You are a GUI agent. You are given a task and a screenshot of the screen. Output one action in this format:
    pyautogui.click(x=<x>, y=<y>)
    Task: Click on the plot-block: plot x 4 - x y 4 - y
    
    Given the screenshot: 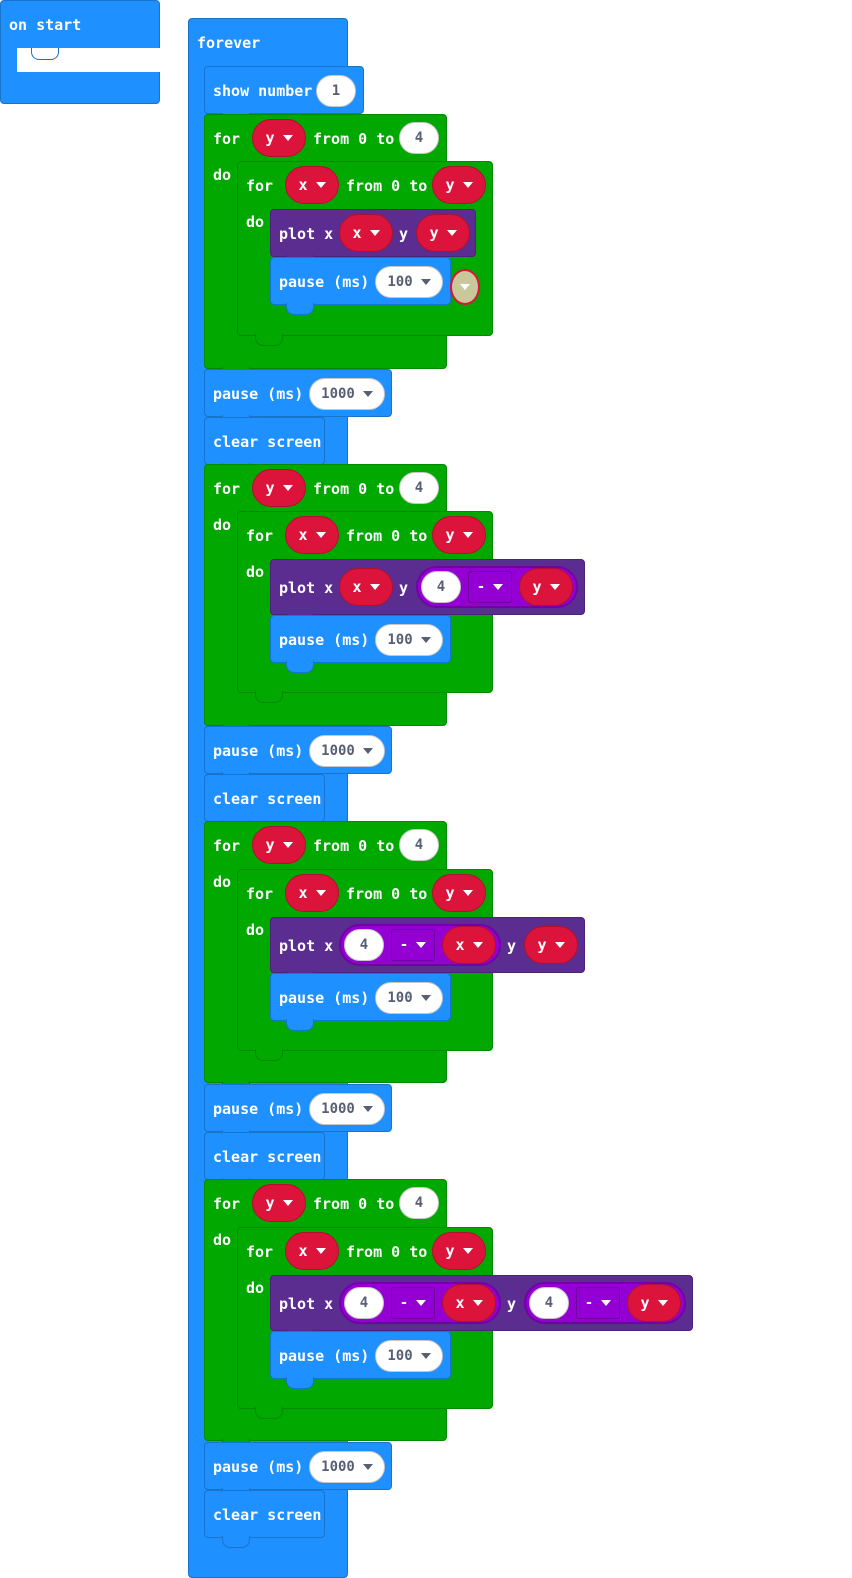 What is the action you would take?
    pyautogui.click(x=481, y=1303)
    